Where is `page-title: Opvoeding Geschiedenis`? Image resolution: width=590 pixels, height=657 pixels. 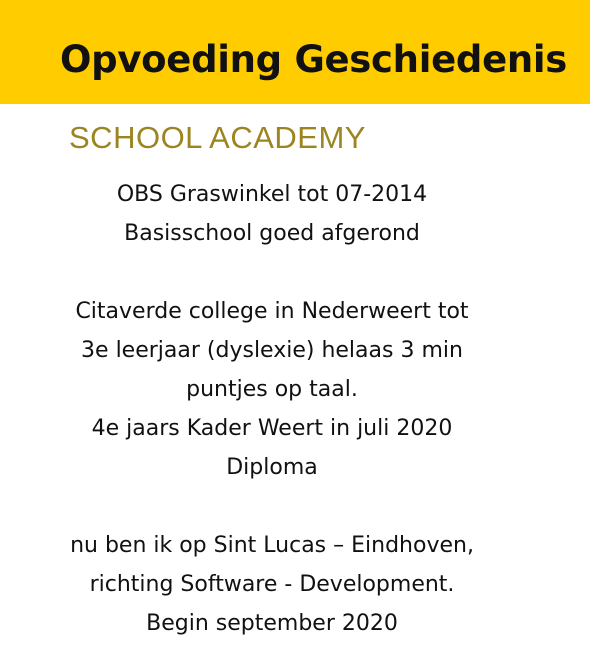 page-title: Opvoeding Geschiedenis is located at coordinates (314, 59).